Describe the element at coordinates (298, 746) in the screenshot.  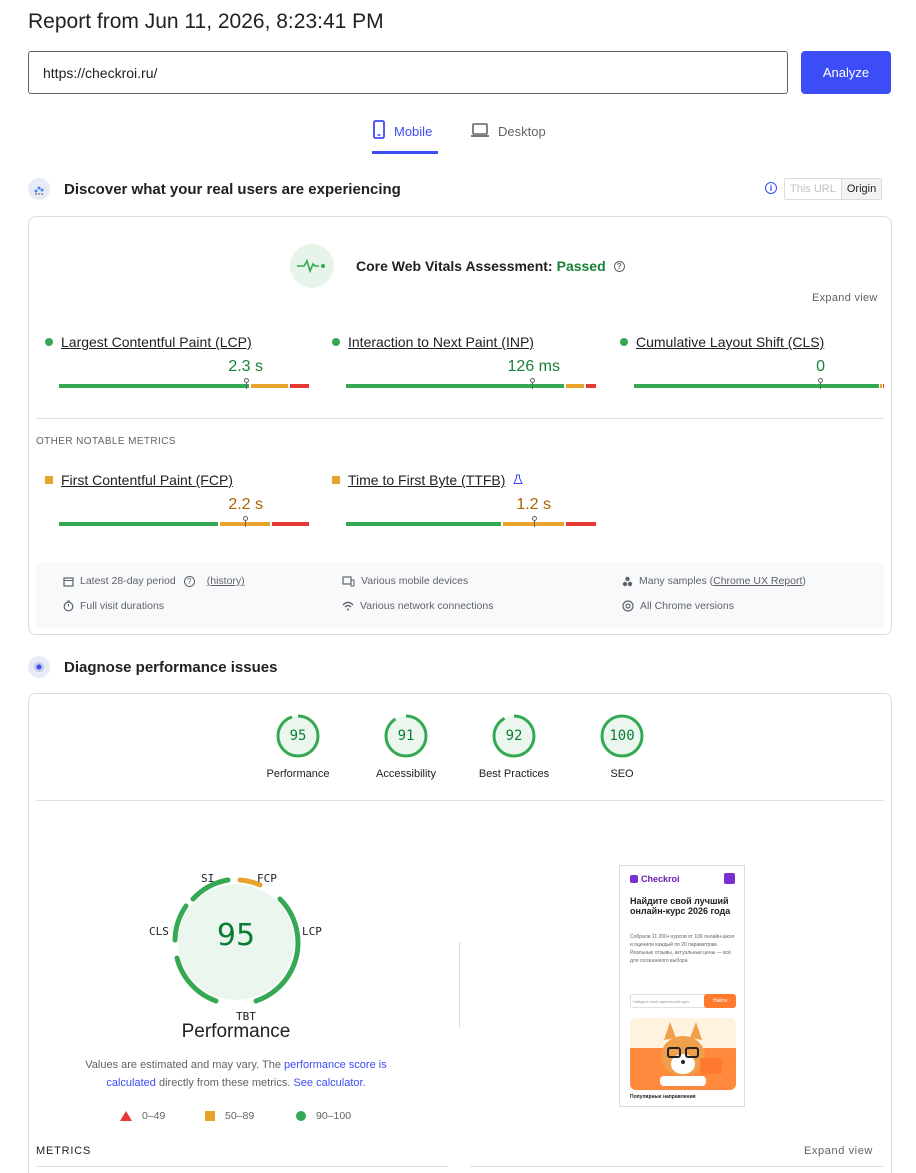
I see `score-performance: 95 Performance` at that location.